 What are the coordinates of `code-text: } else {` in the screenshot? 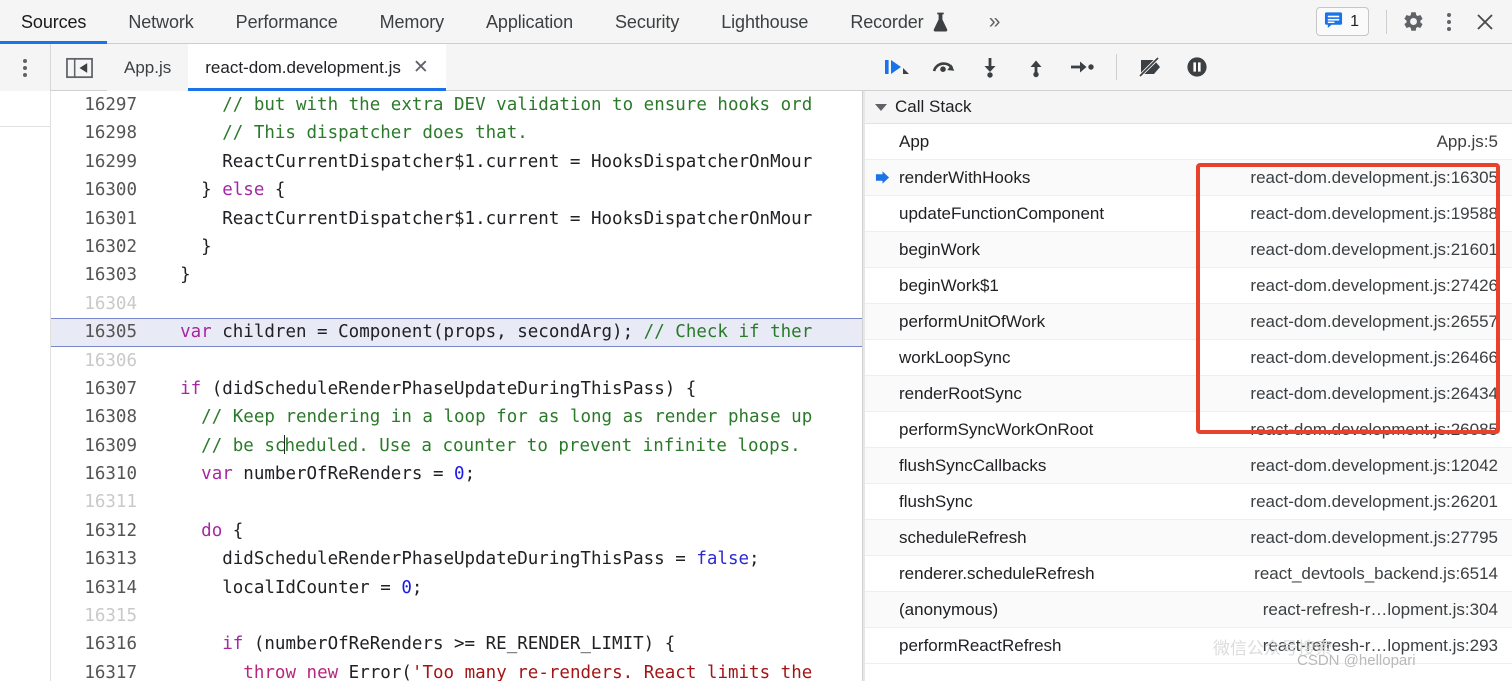 It's located at (505, 190).